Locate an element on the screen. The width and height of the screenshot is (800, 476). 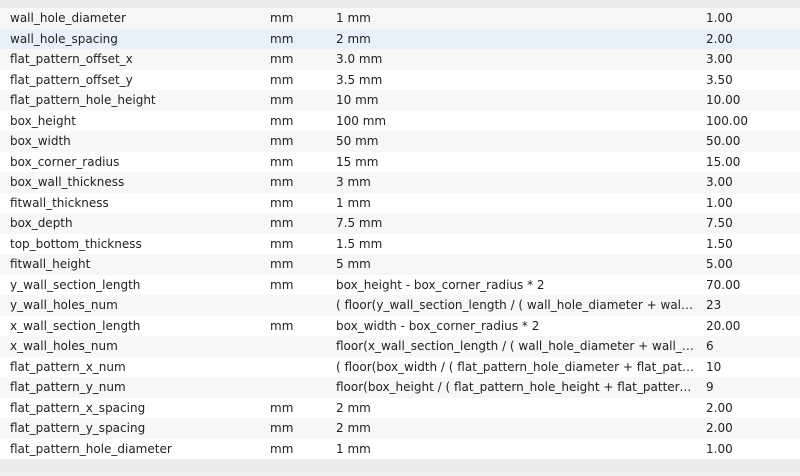
parameter-value: 1.50 is located at coordinates (719, 243).